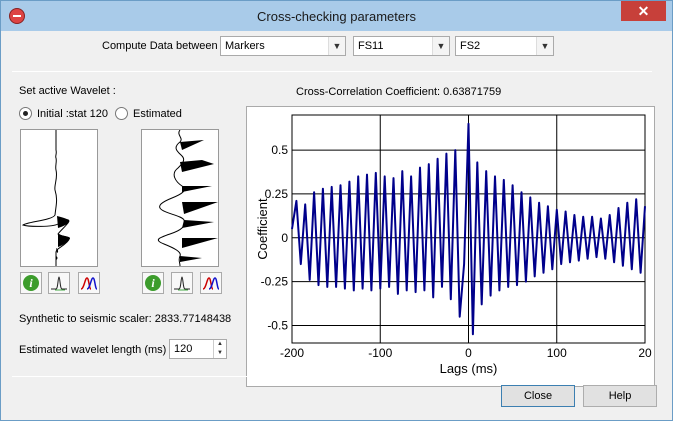 This screenshot has width=673, height=421. What do you see at coordinates (275, 282) in the screenshot?
I see `y-tick-label: -0.25` at bounding box center [275, 282].